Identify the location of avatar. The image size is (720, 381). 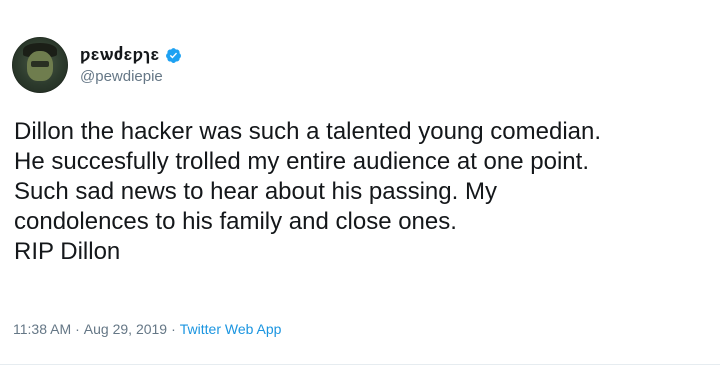
(40, 65).